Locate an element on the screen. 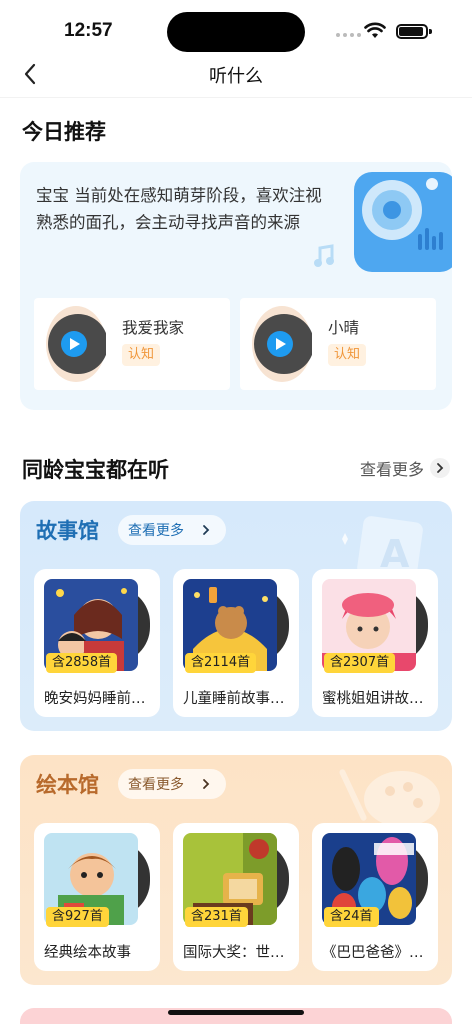 The width and height of the screenshot is (472, 1024). nav-bar: 听什么 is located at coordinates (236, 76).